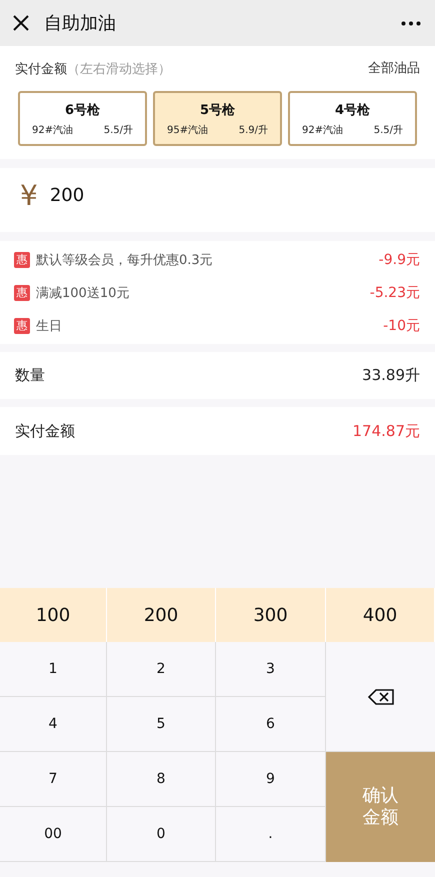  I want to click on discount-amount: -5.23元, so click(395, 293).